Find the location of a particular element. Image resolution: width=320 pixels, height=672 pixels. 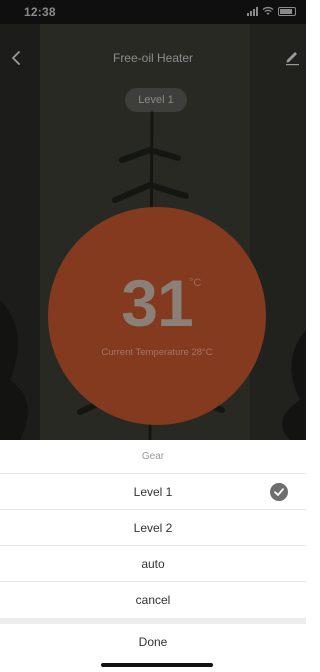

nav-bar: Free-oil Heater is located at coordinates (153, 58).